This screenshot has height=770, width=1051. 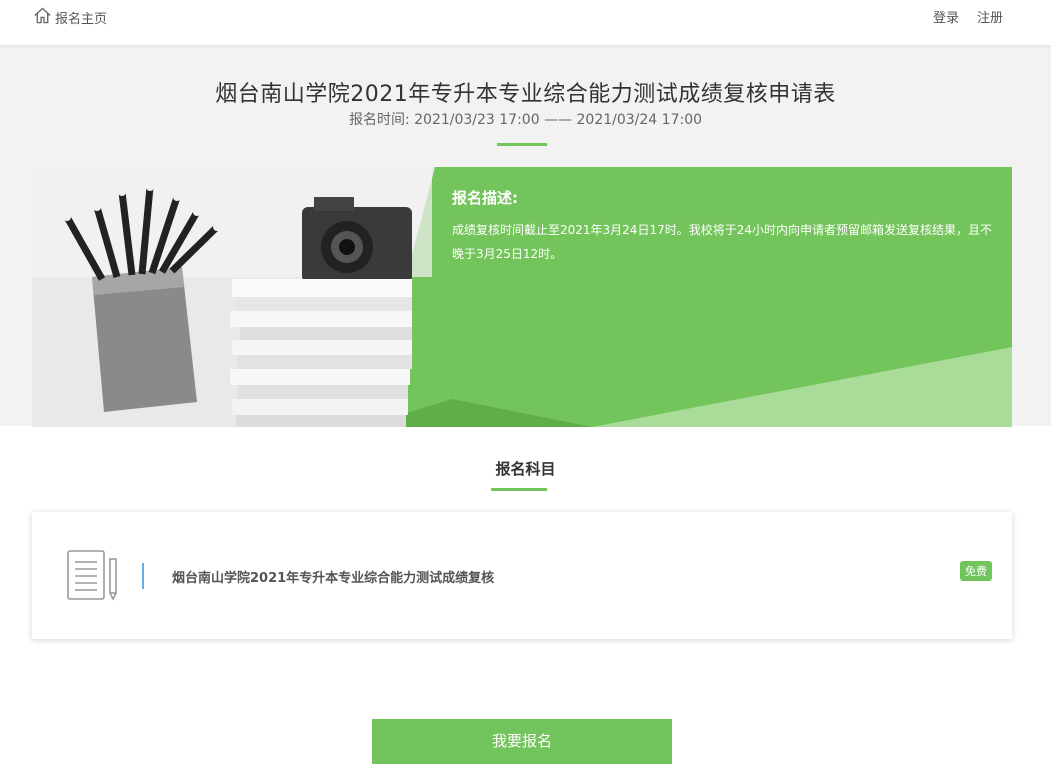 What do you see at coordinates (968, 16) in the screenshot?
I see `auth-links: 登录 注册` at bounding box center [968, 16].